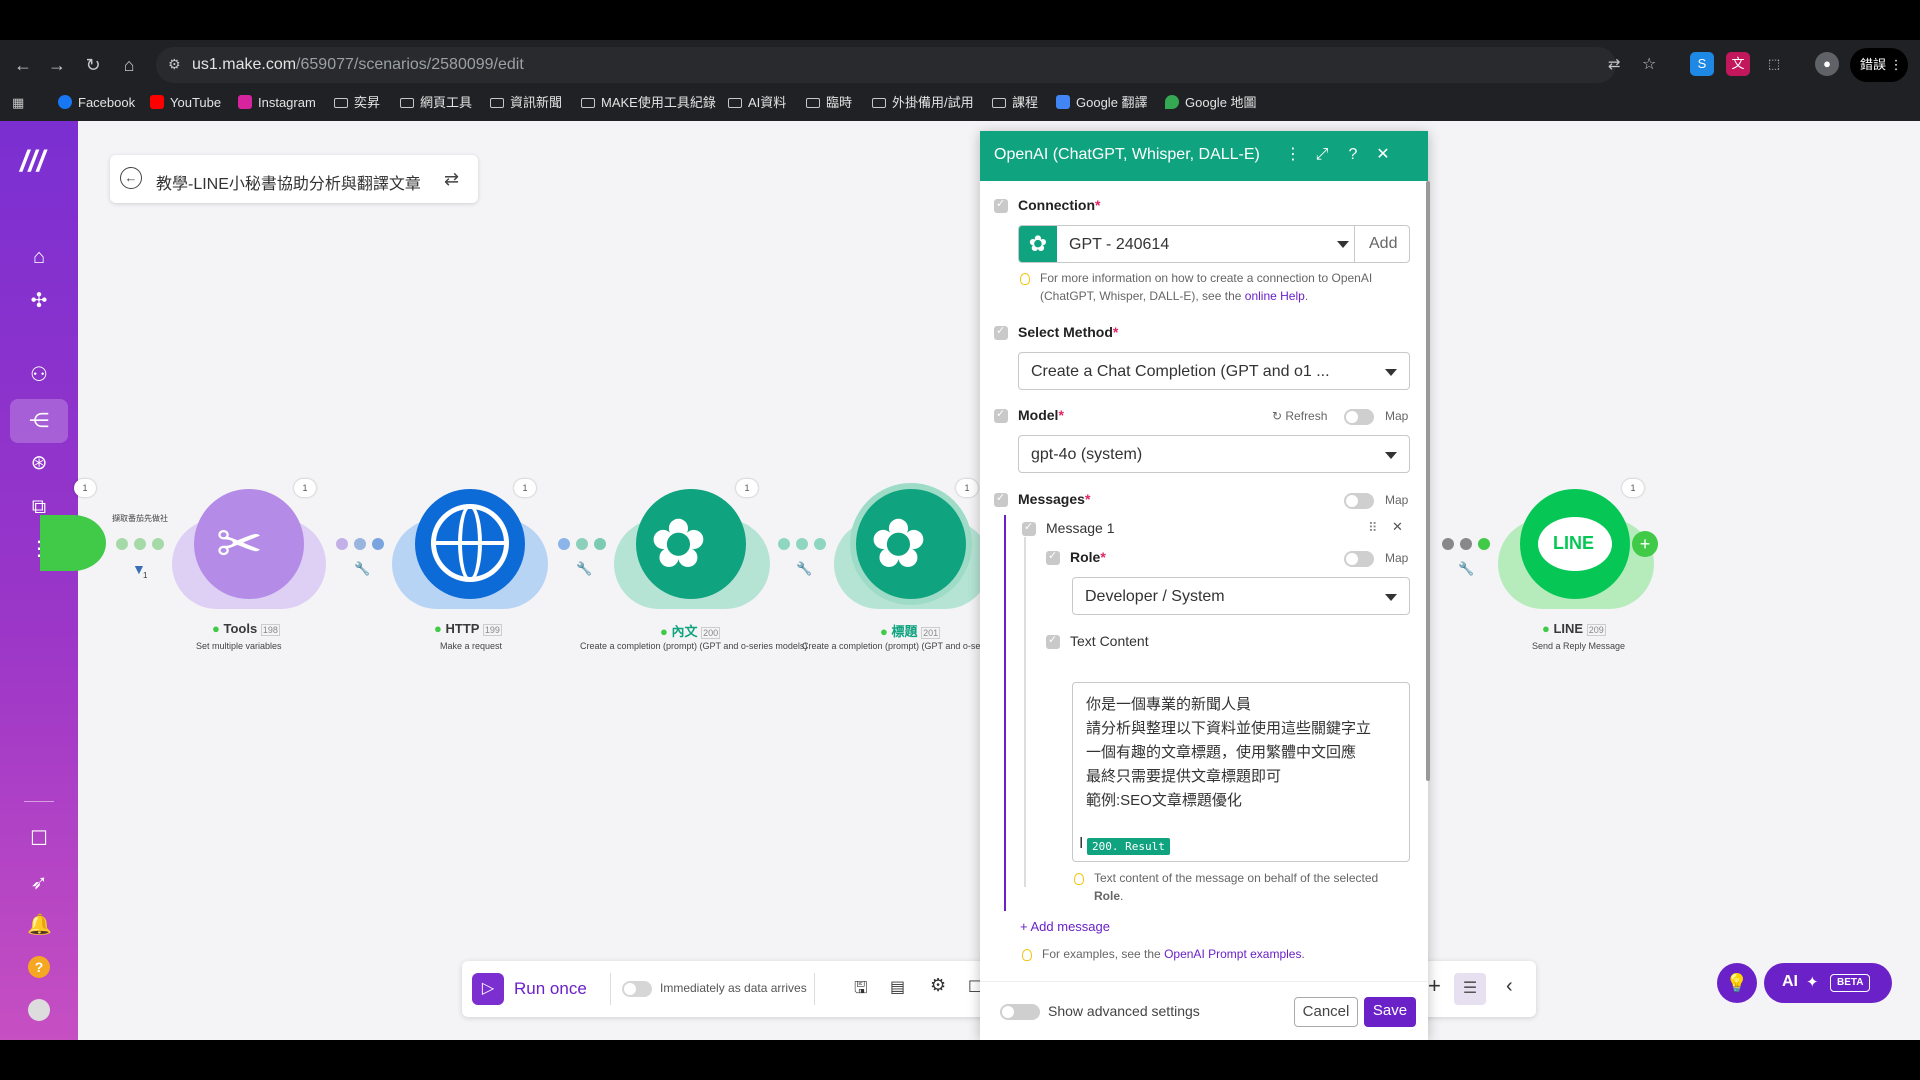 The height and width of the screenshot is (1080, 1920). Describe the element at coordinates (1509, 986) in the screenshot. I see `chevron-left-icon: ‹` at that location.